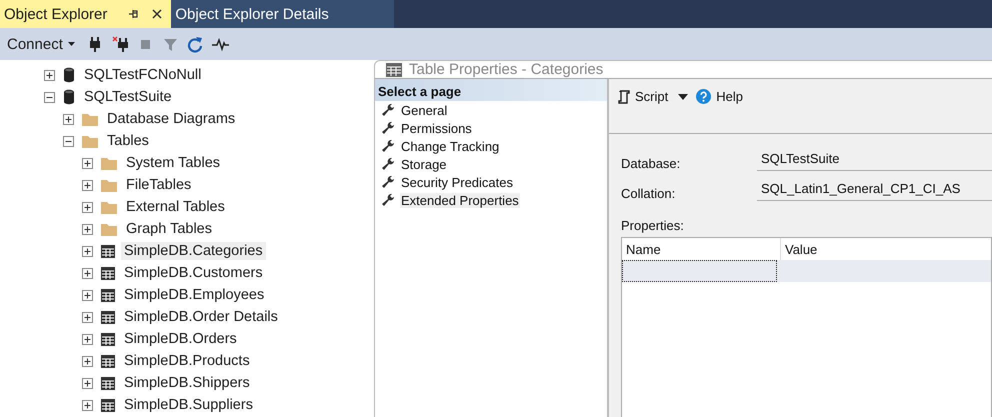  I want to click on script-button: Script, so click(642, 96).